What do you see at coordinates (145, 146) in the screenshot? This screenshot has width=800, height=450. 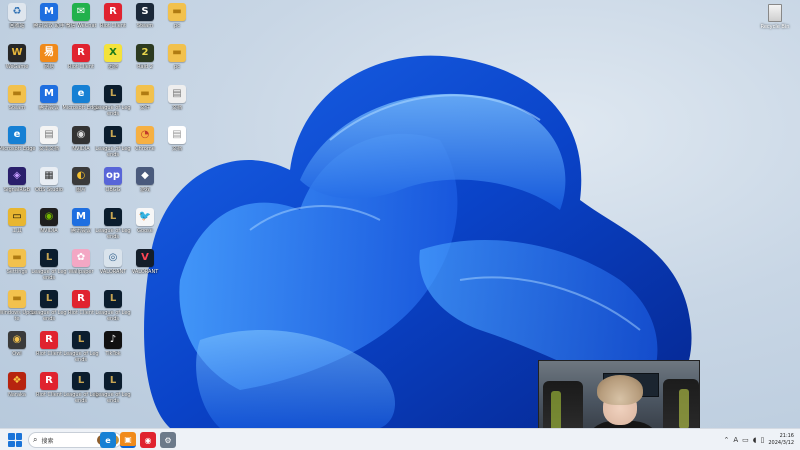 I see `desktop-icon: ◔ Chrome` at bounding box center [145, 146].